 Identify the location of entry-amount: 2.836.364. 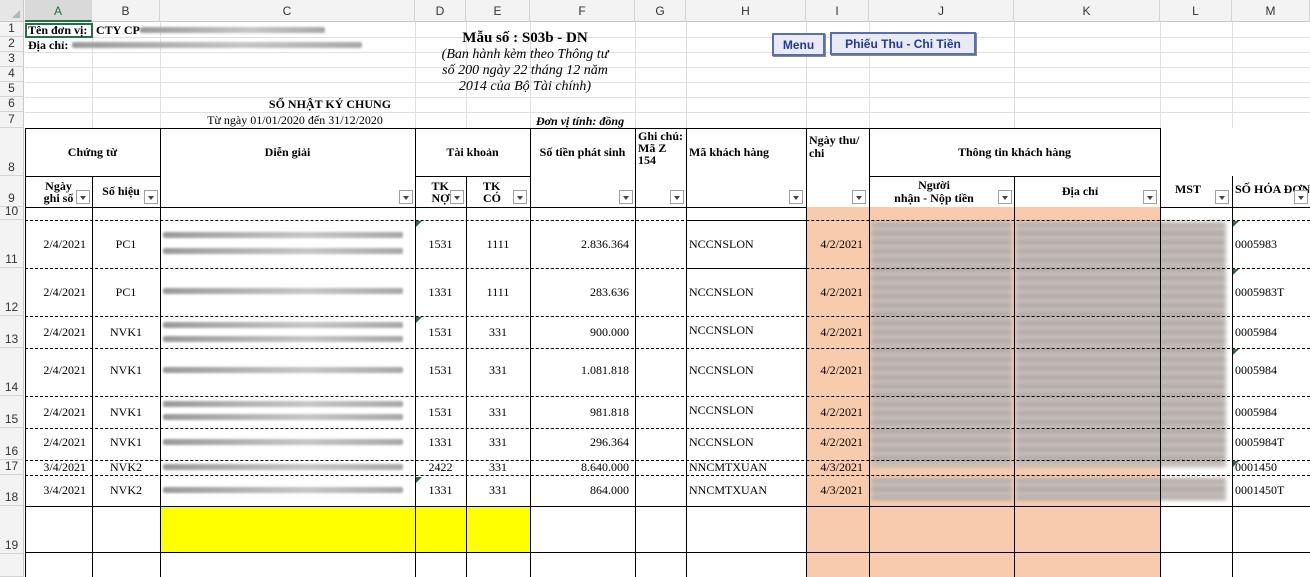
(582, 244).